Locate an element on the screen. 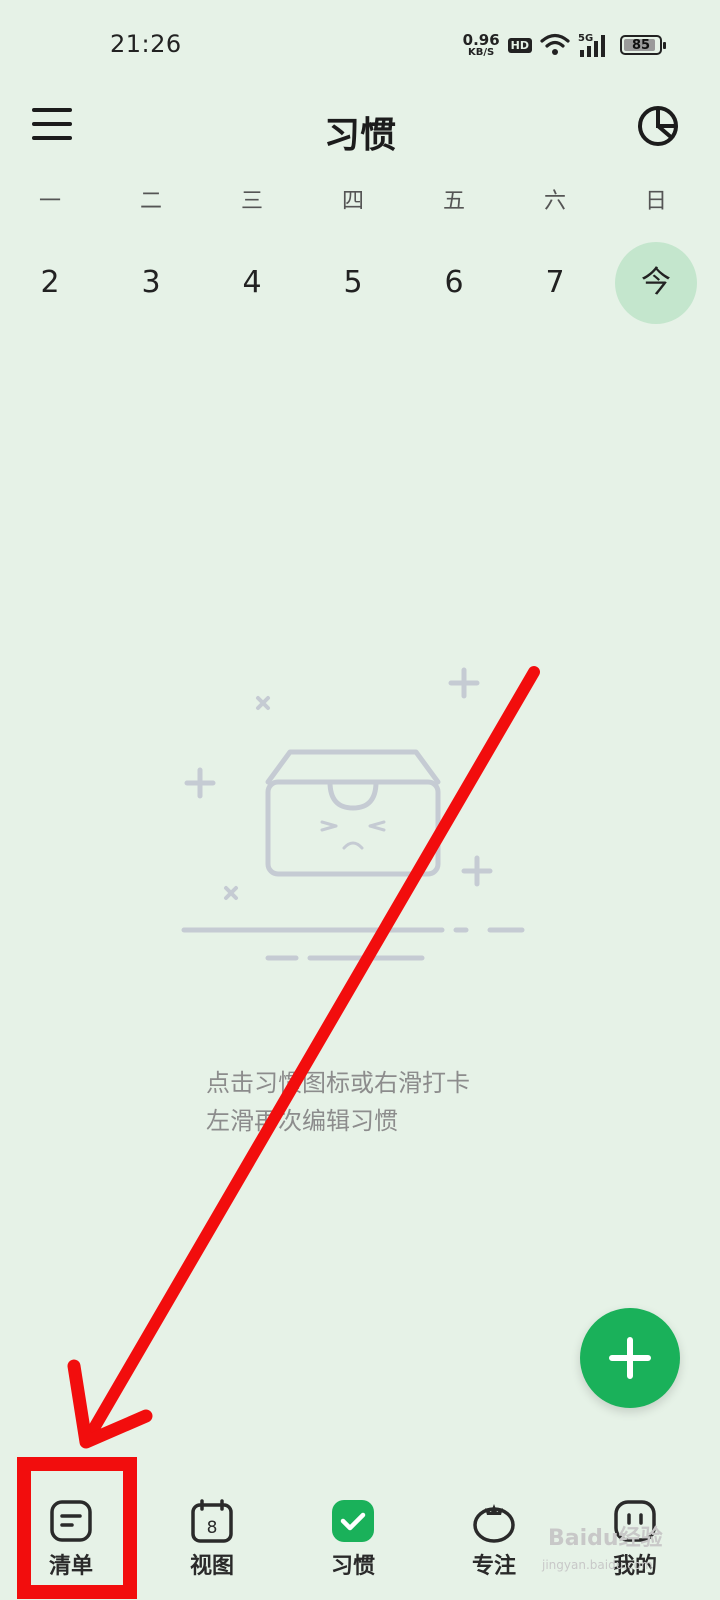 The width and height of the screenshot is (720, 1600). empty-hint-line-2: 左滑再次编辑习惯 is located at coordinates (302, 1121).